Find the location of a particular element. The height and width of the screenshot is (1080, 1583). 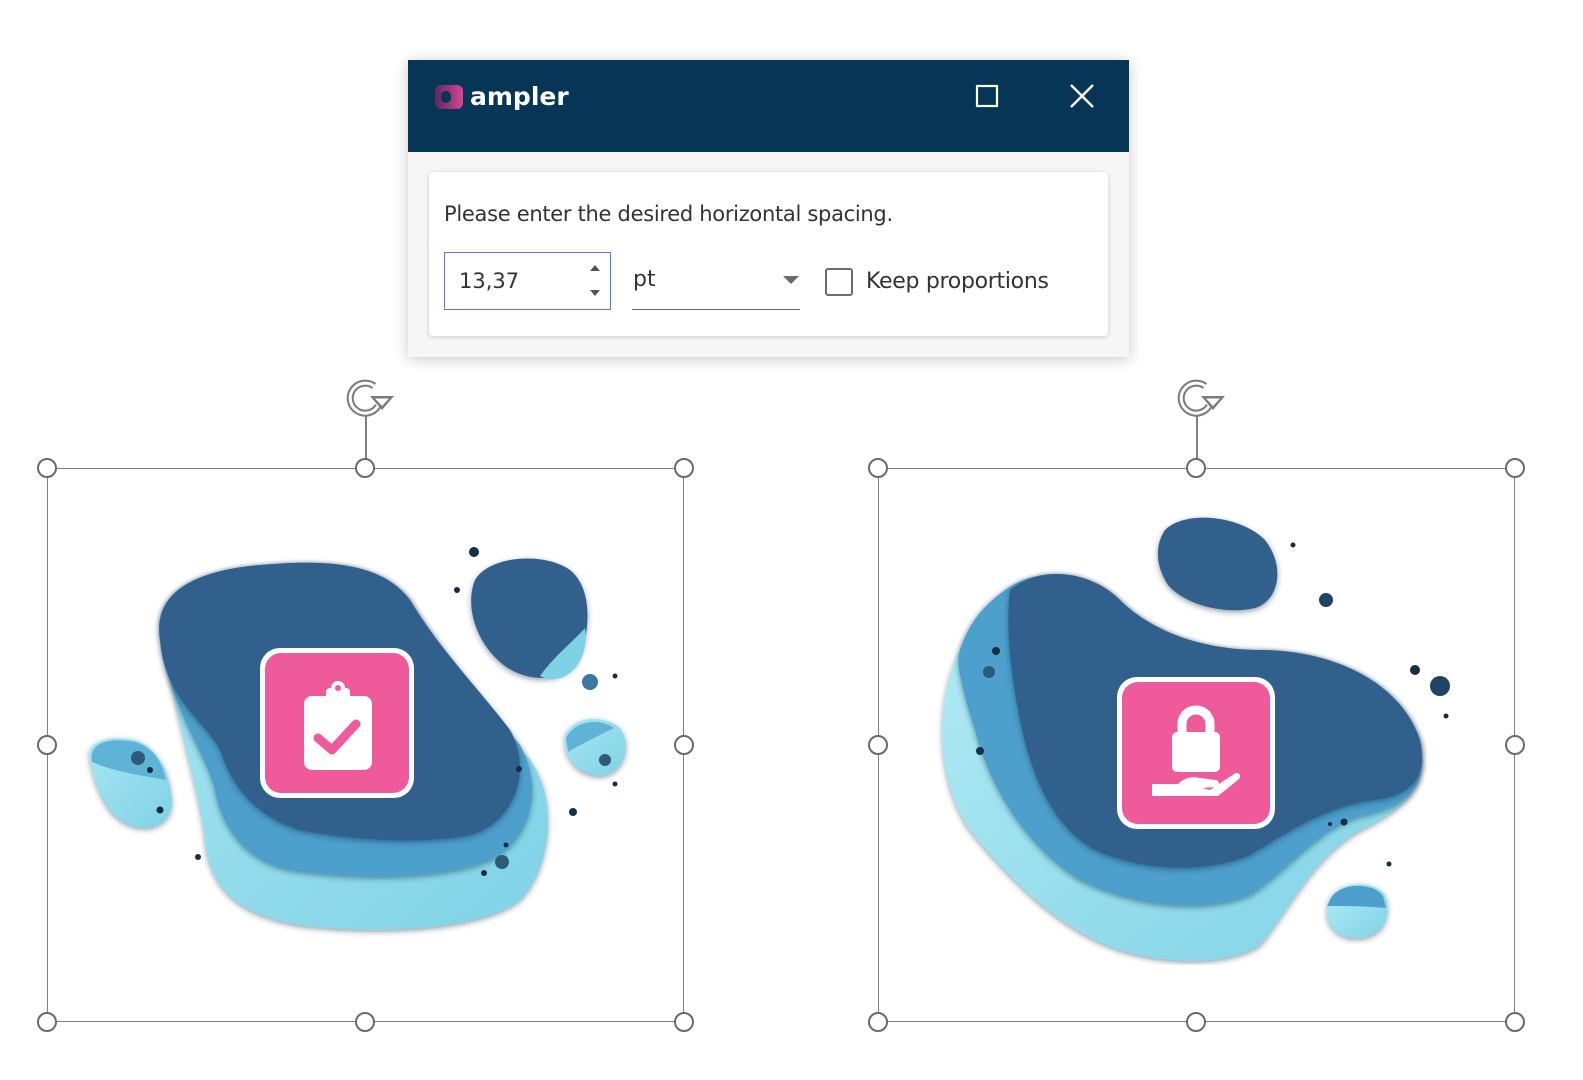

dropdown-arrow-icon is located at coordinates (791, 280).